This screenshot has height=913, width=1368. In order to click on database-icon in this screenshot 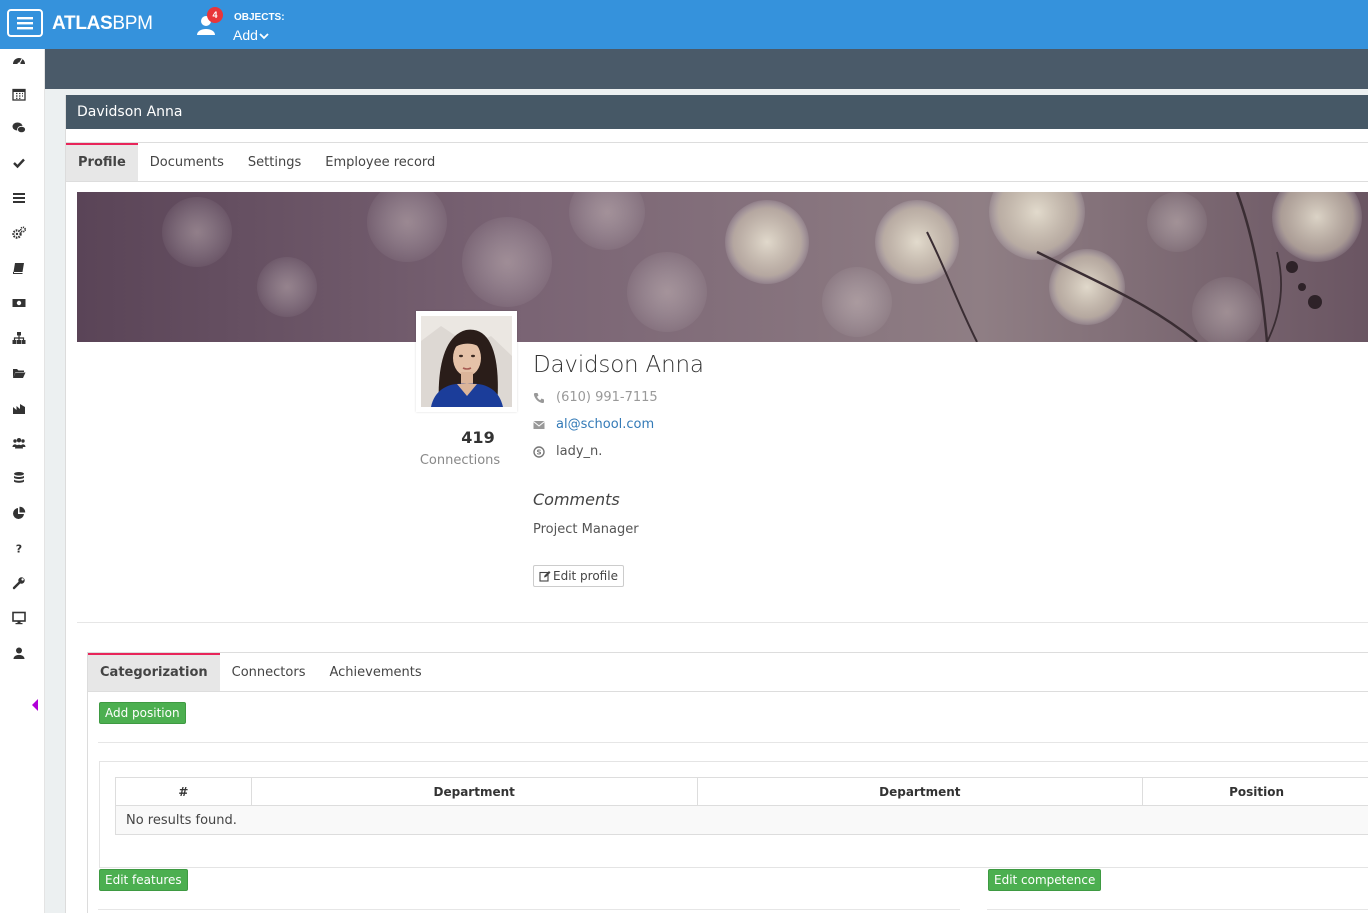, I will do `click(19, 477)`.